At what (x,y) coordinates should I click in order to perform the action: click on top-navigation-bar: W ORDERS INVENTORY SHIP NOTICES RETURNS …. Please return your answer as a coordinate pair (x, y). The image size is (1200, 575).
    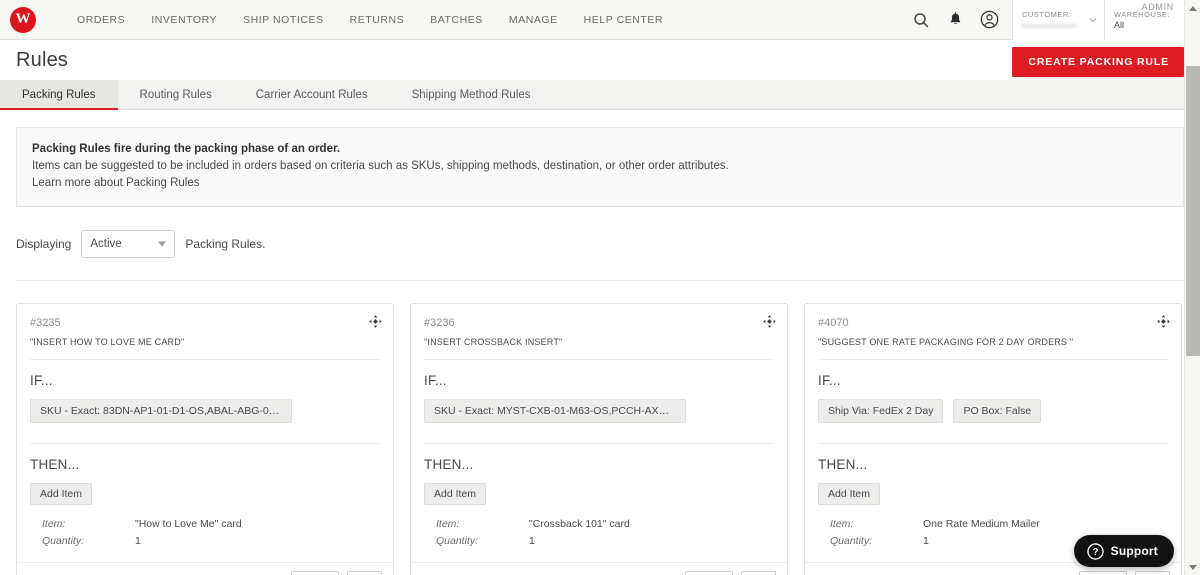
    Looking at the image, I should click on (600, 20).